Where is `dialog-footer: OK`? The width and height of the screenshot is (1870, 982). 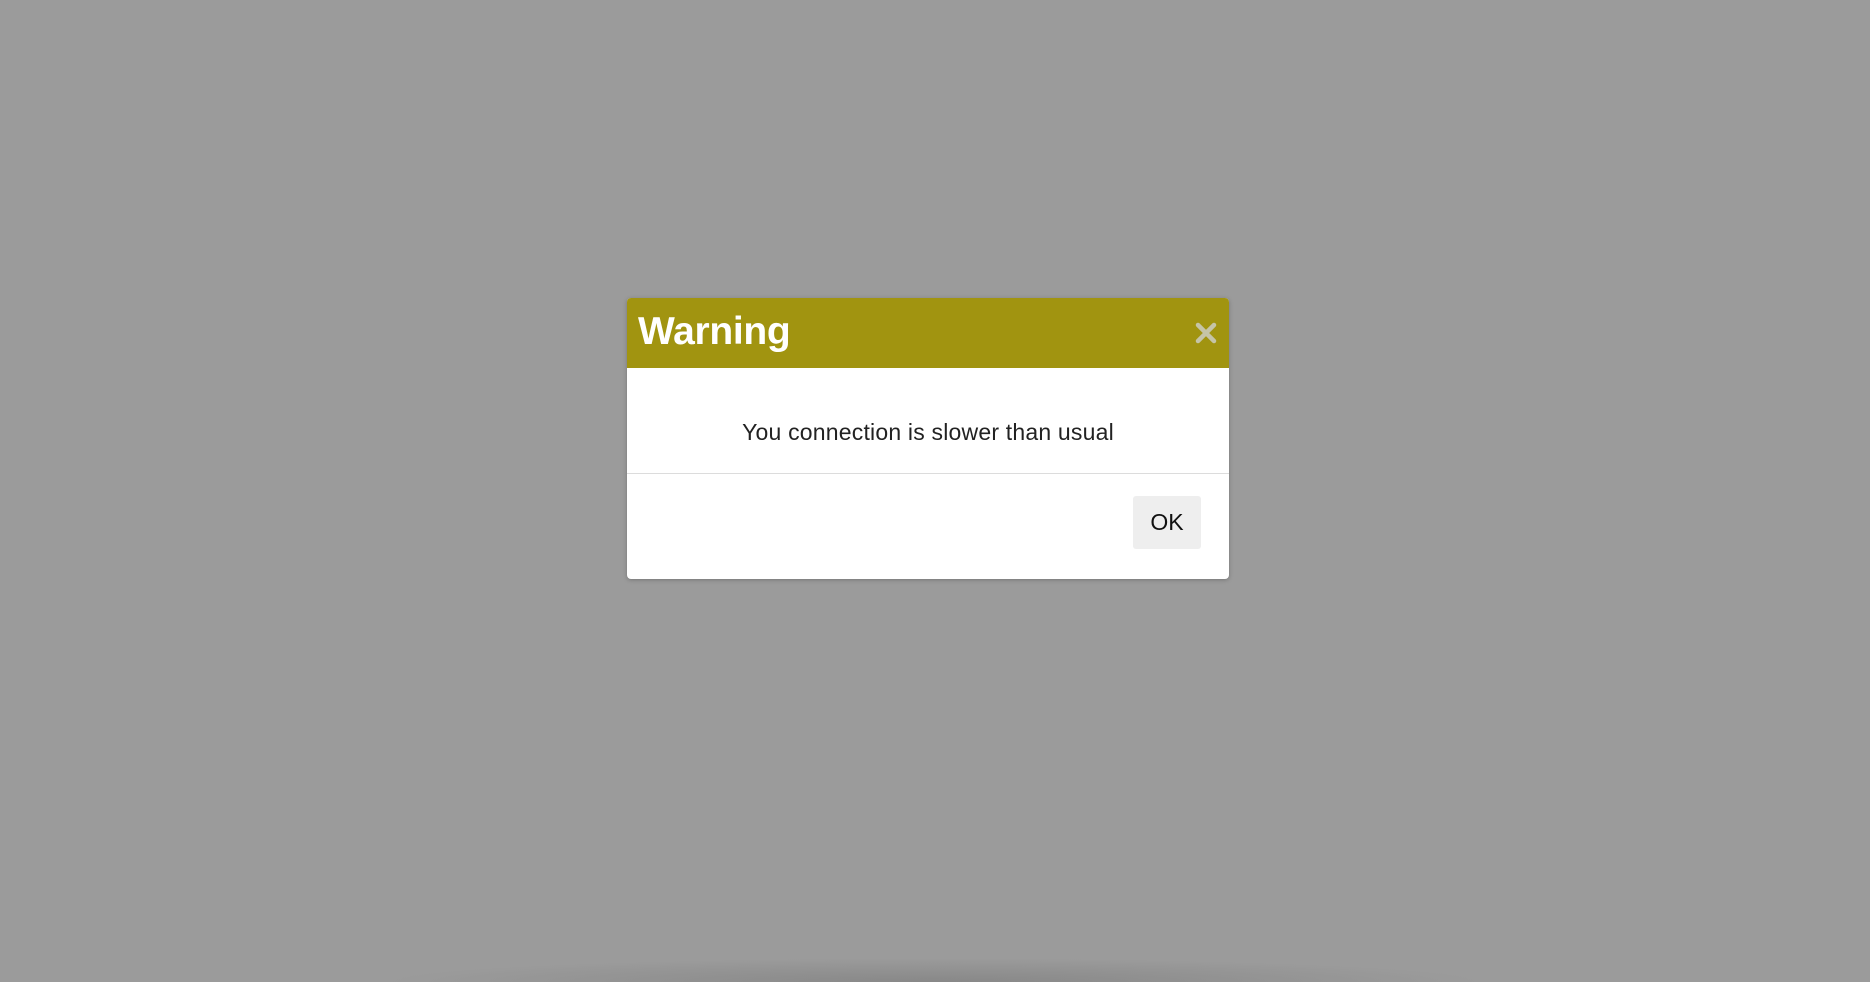
dialog-footer: OK is located at coordinates (928, 526).